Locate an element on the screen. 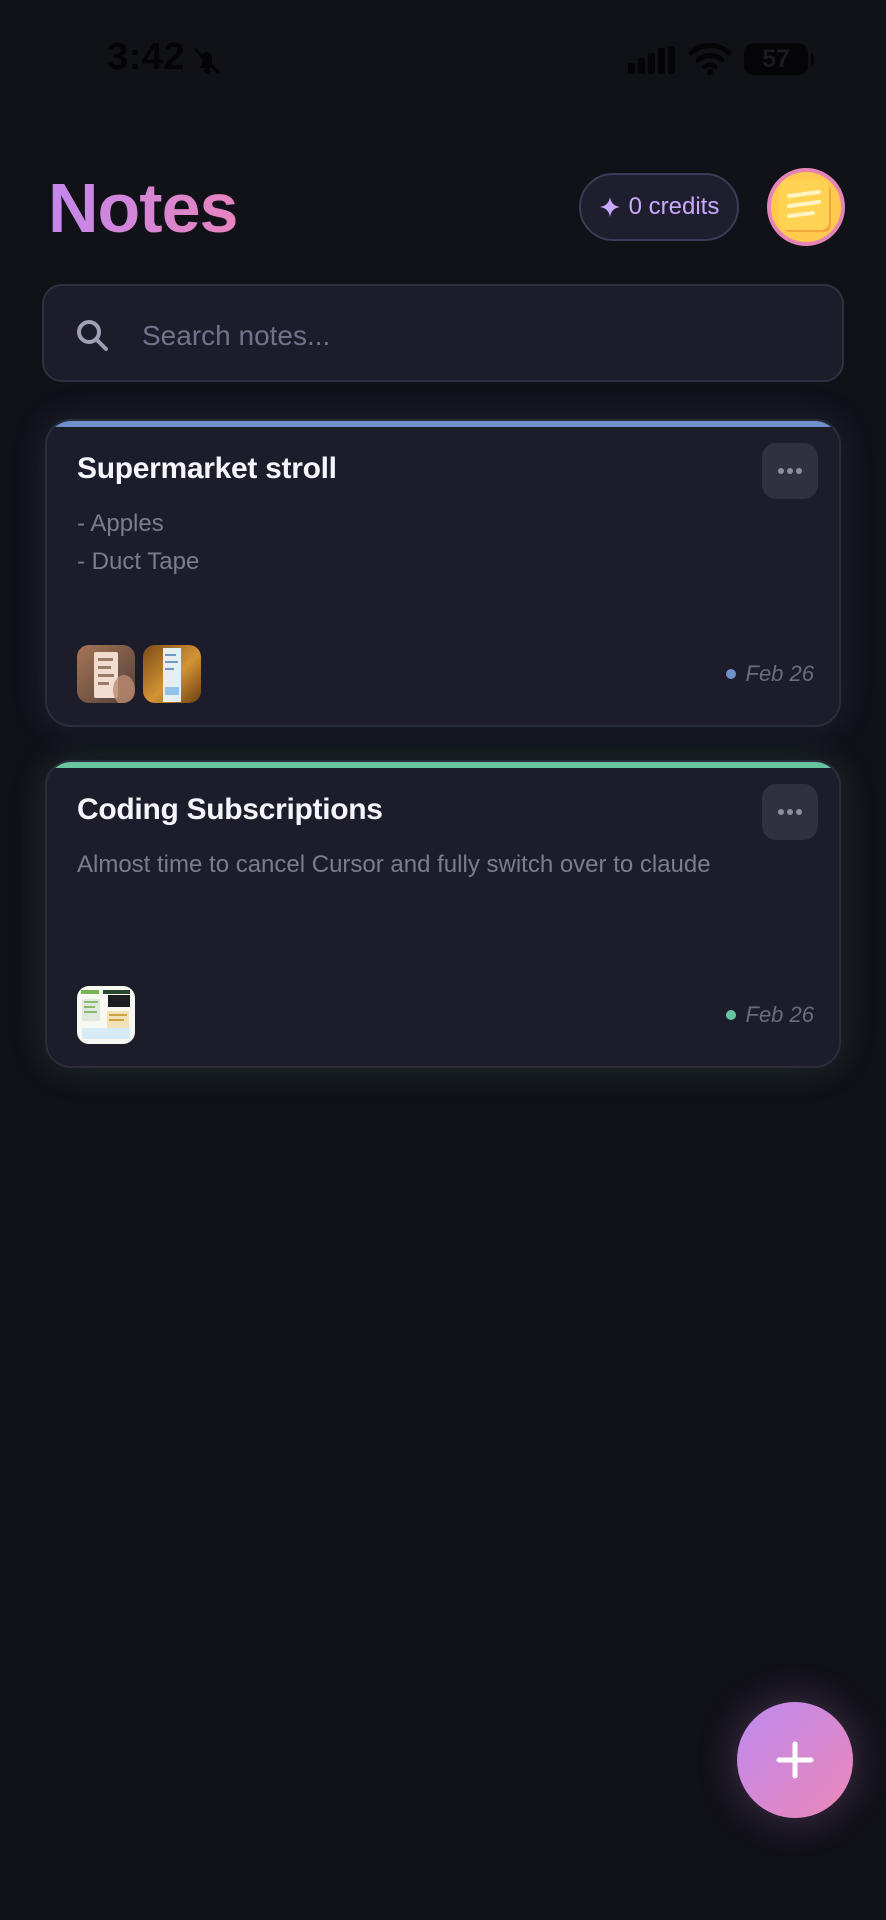 The image size is (886, 1920). search-box is located at coordinates (443, 333).